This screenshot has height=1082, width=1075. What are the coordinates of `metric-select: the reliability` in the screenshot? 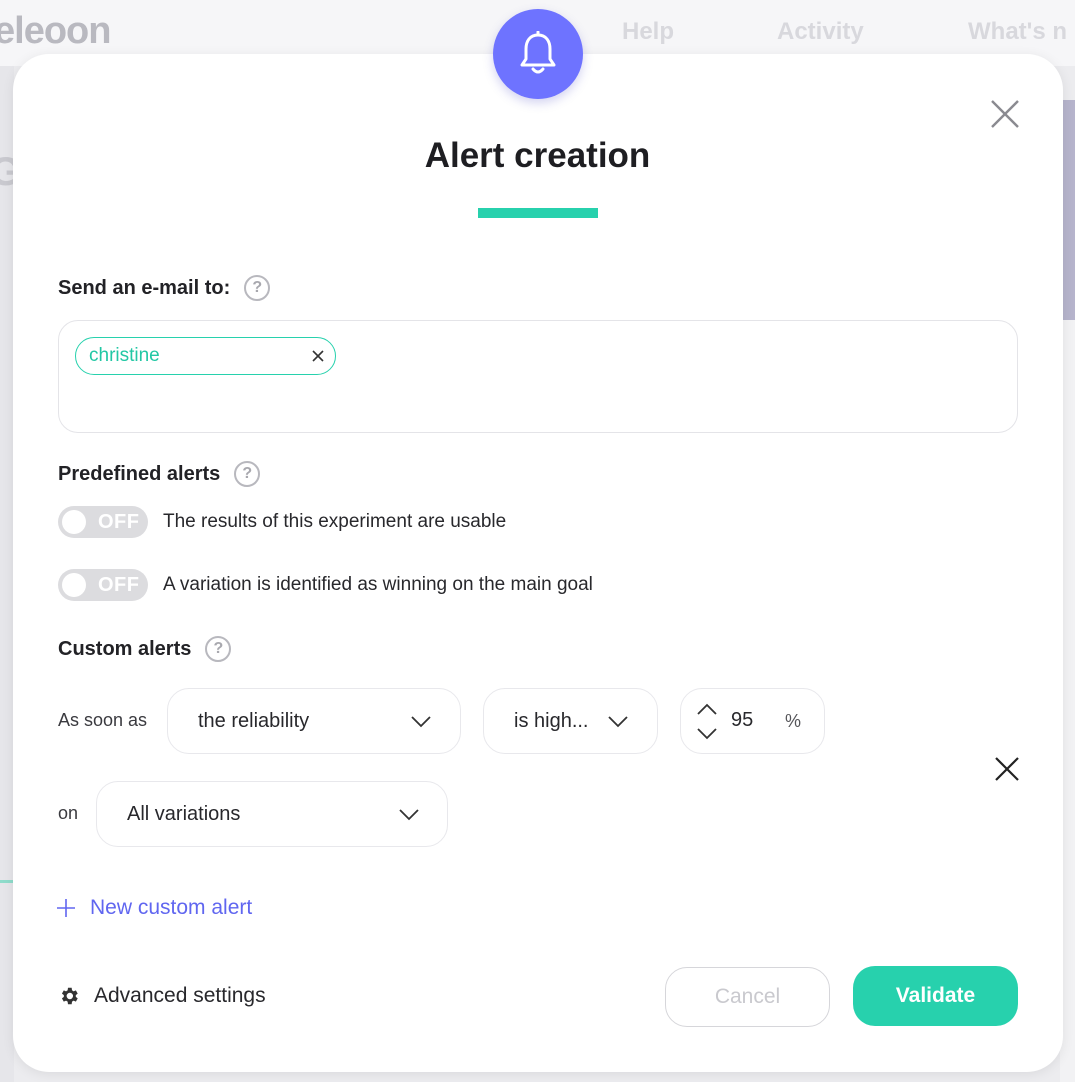 It's located at (314, 721).